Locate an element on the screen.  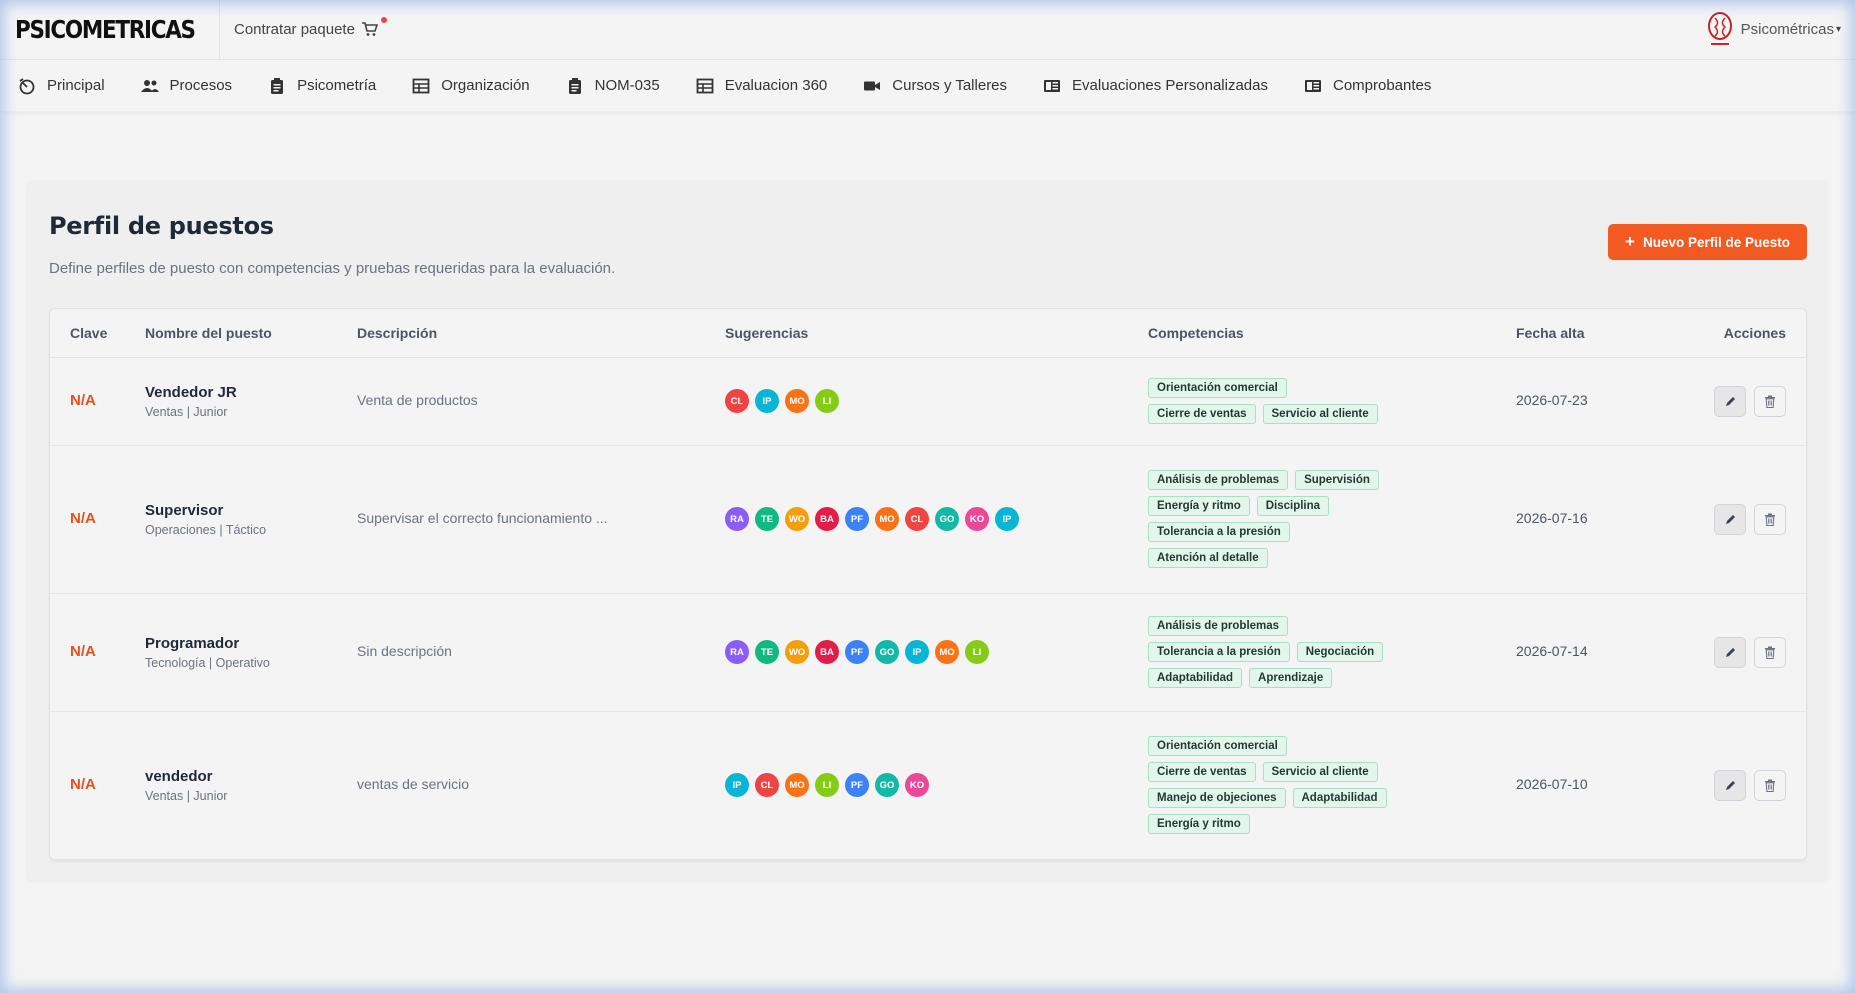
nav-item-nom035: NOM-035 is located at coordinates (613, 86).